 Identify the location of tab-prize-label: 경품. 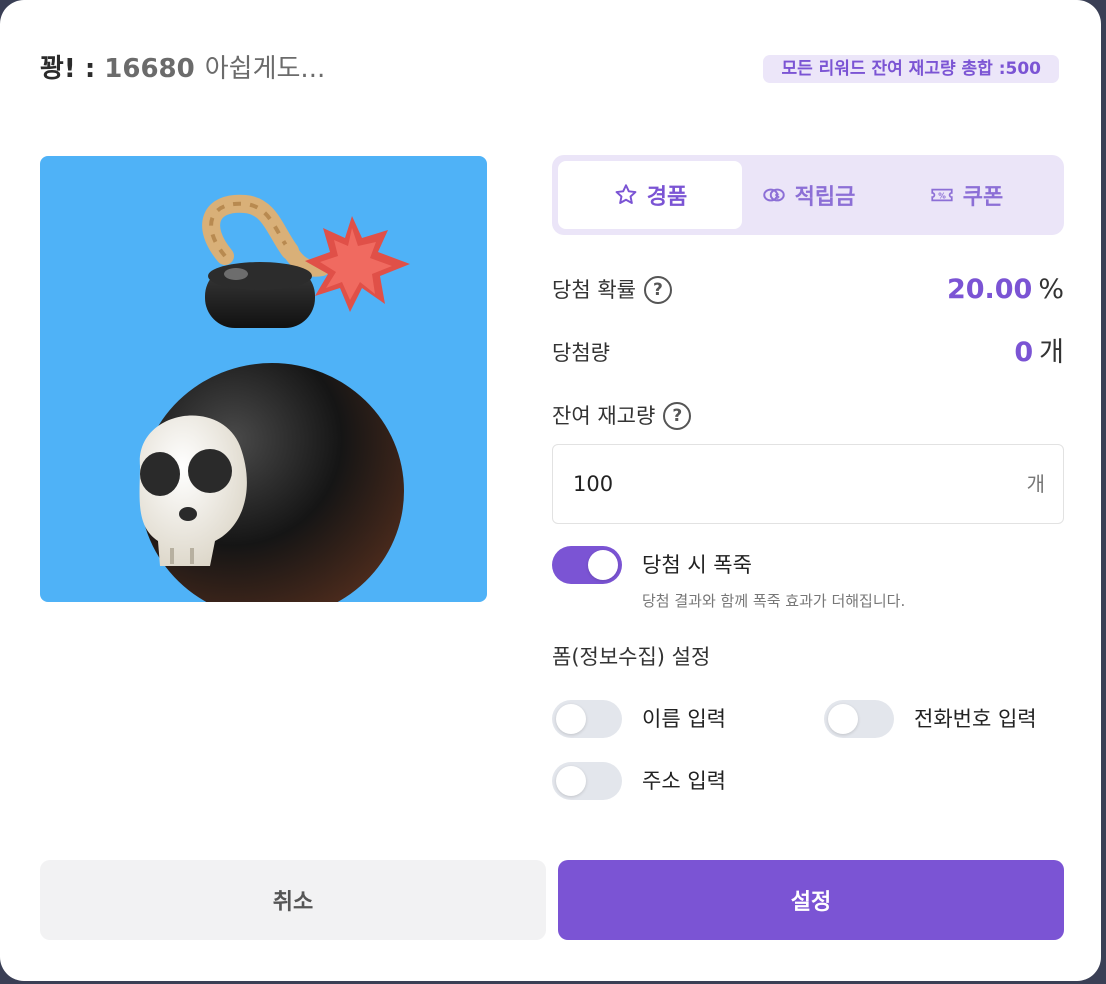
(667, 197).